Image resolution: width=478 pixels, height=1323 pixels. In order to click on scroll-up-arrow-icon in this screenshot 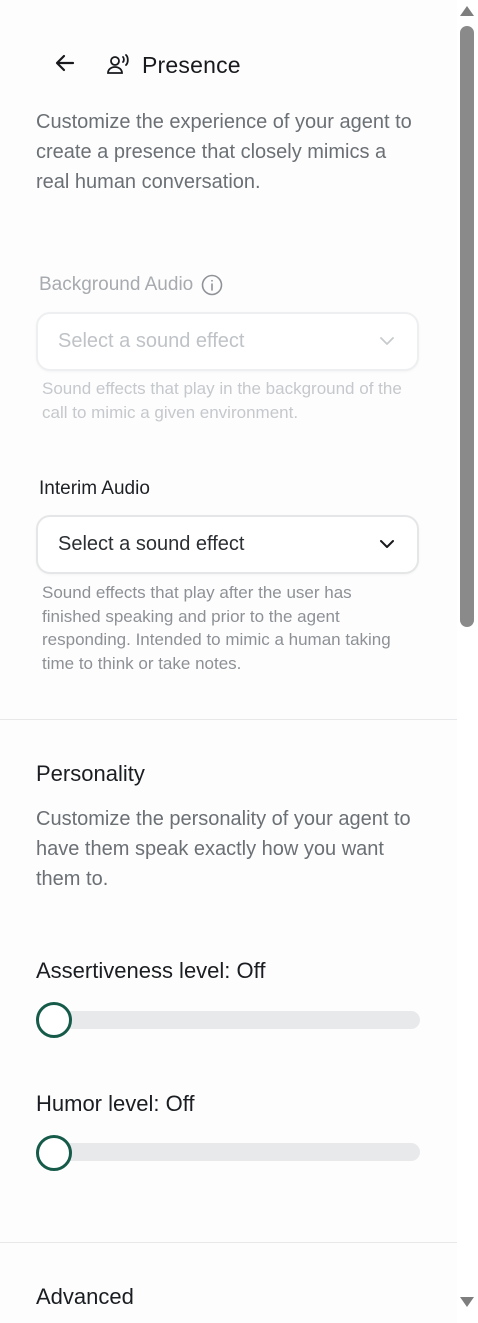, I will do `click(467, 11)`.